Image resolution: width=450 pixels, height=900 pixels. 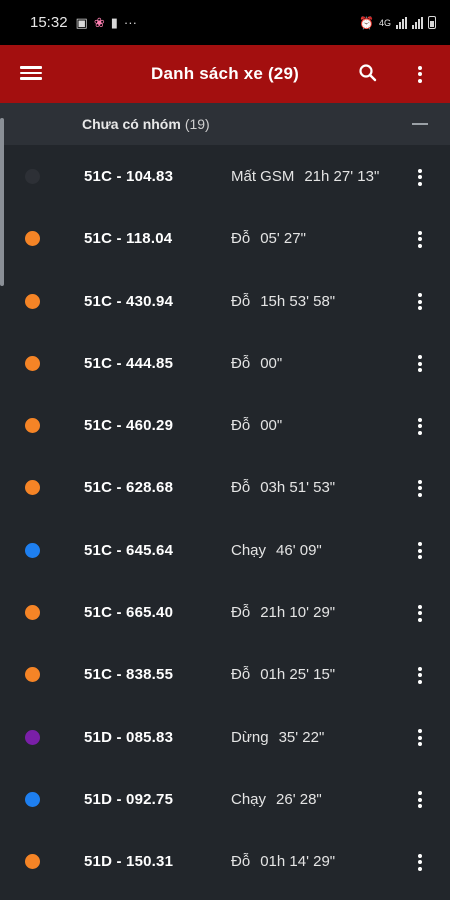 I want to click on vehicle-status: Đỗ 05' 27", so click(x=268, y=238).